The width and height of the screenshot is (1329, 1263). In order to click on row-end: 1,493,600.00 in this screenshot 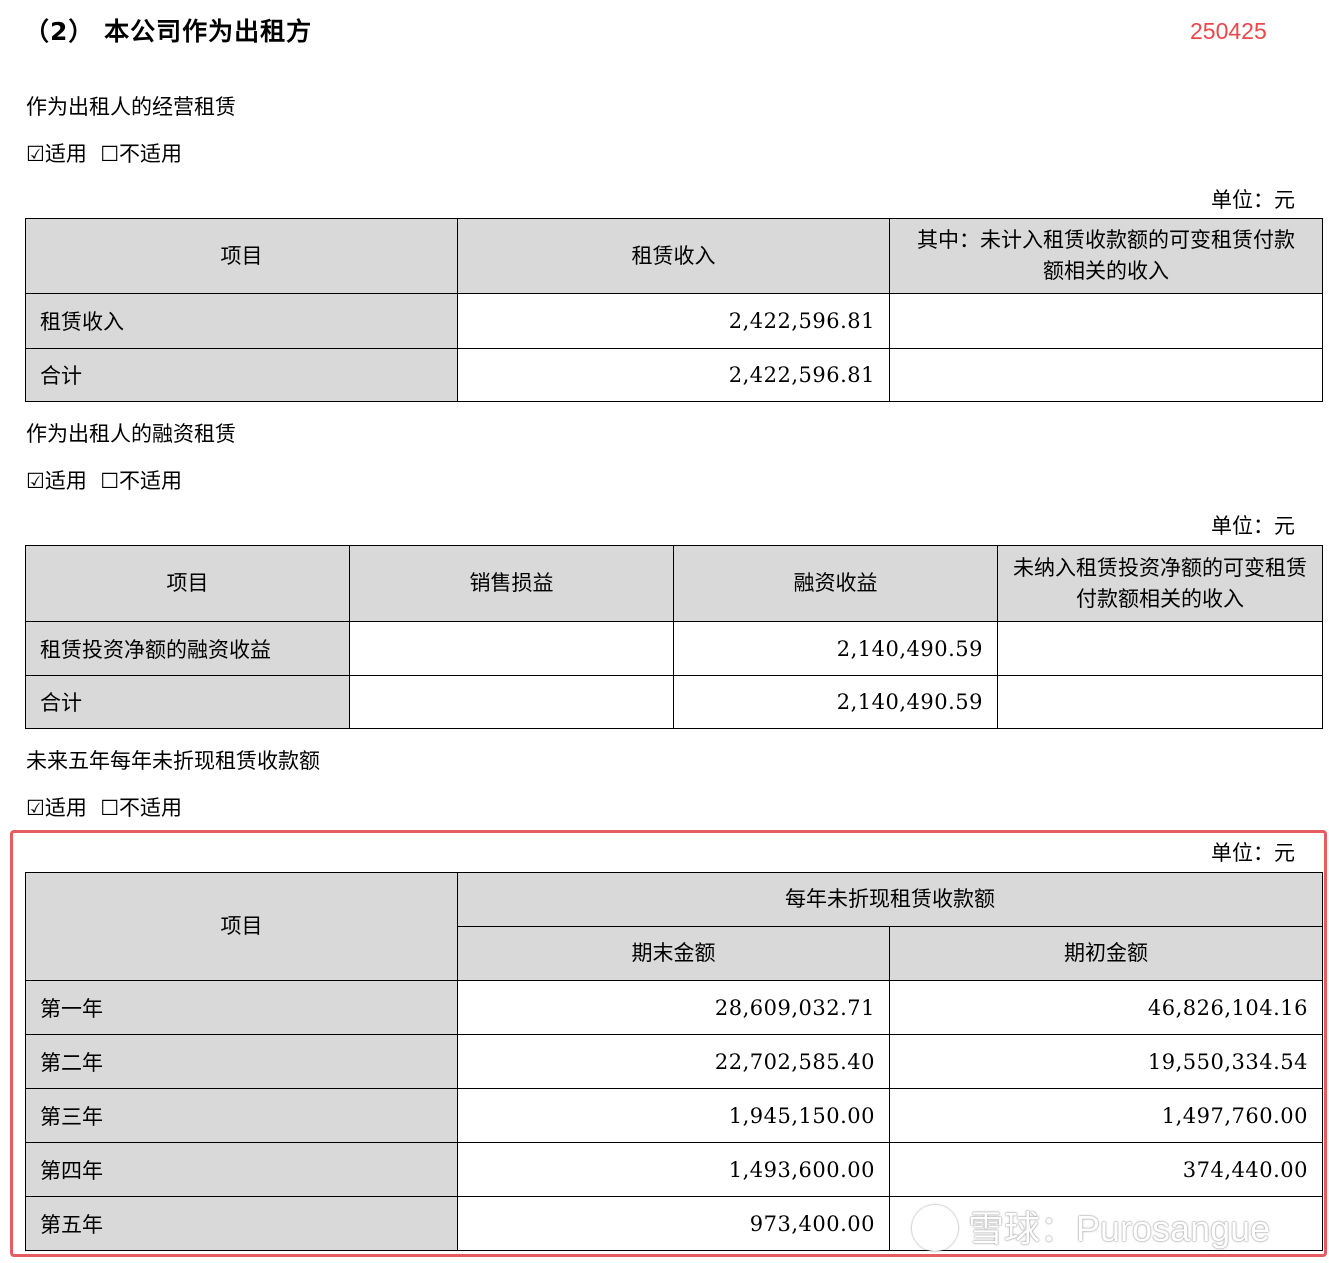, I will do `click(673, 1169)`.